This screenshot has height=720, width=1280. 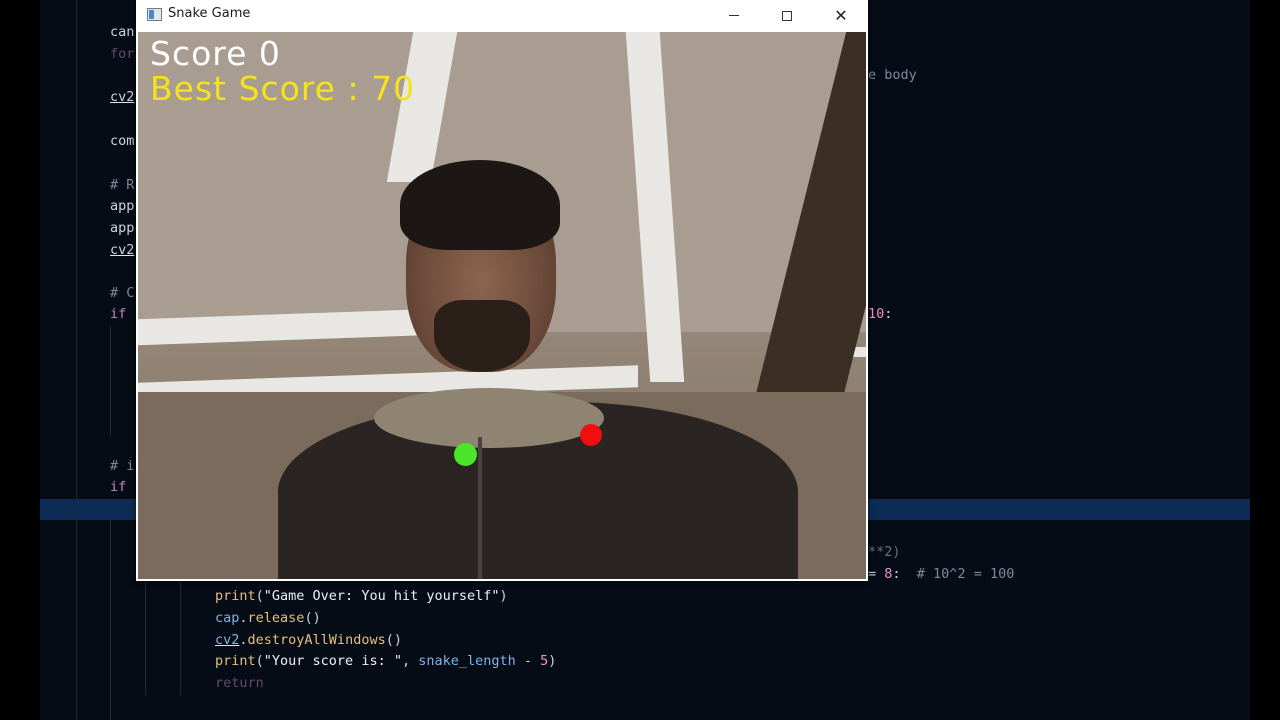 What do you see at coordinates (381, 596) in the screenshot?
I see `code-token: "Game Over: You hit yourself"` at bounding box center [381, 596].